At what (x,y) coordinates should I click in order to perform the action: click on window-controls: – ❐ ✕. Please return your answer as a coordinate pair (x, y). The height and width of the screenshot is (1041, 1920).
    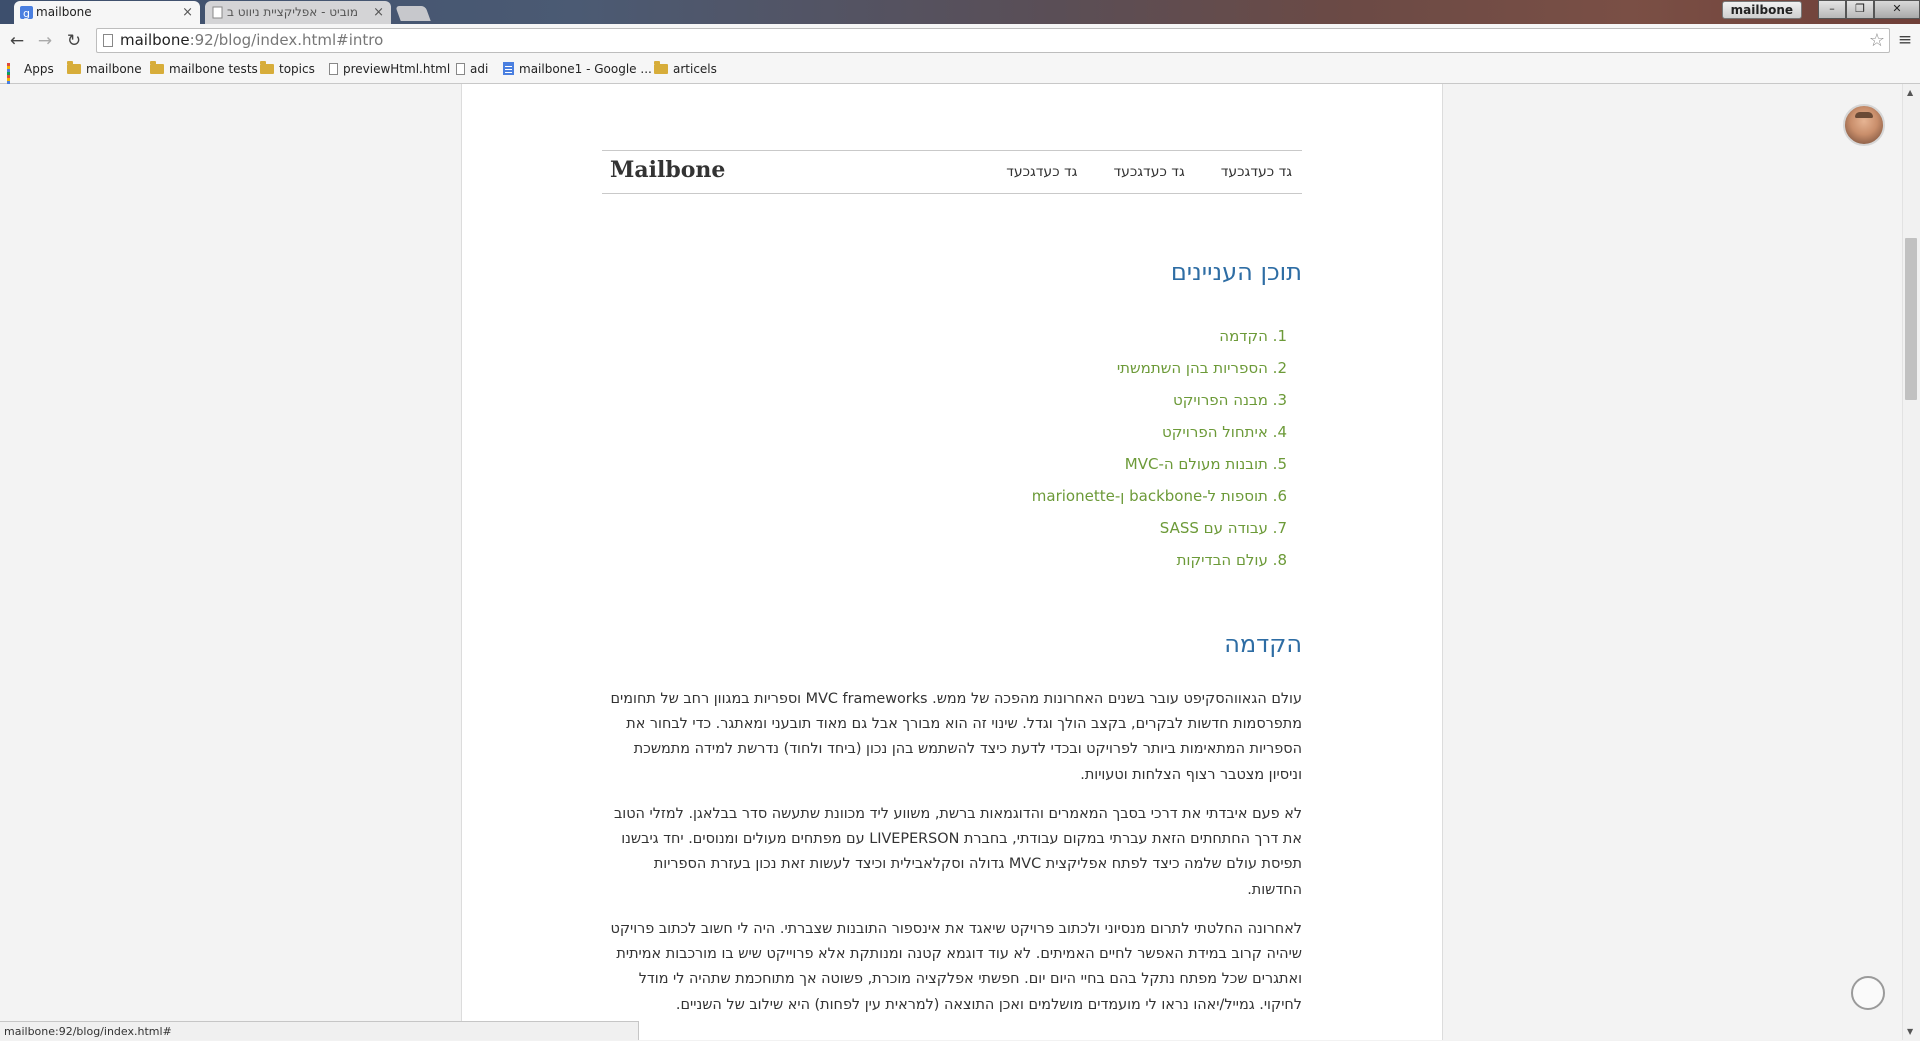
    Looking at the image, I should click on (1869, 9).